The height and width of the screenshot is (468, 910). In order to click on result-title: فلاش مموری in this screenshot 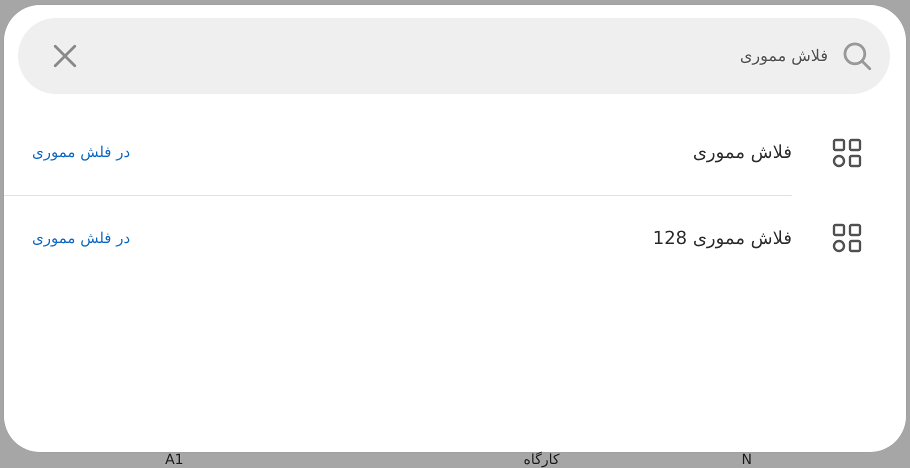, I will do `click(742, 152)`.